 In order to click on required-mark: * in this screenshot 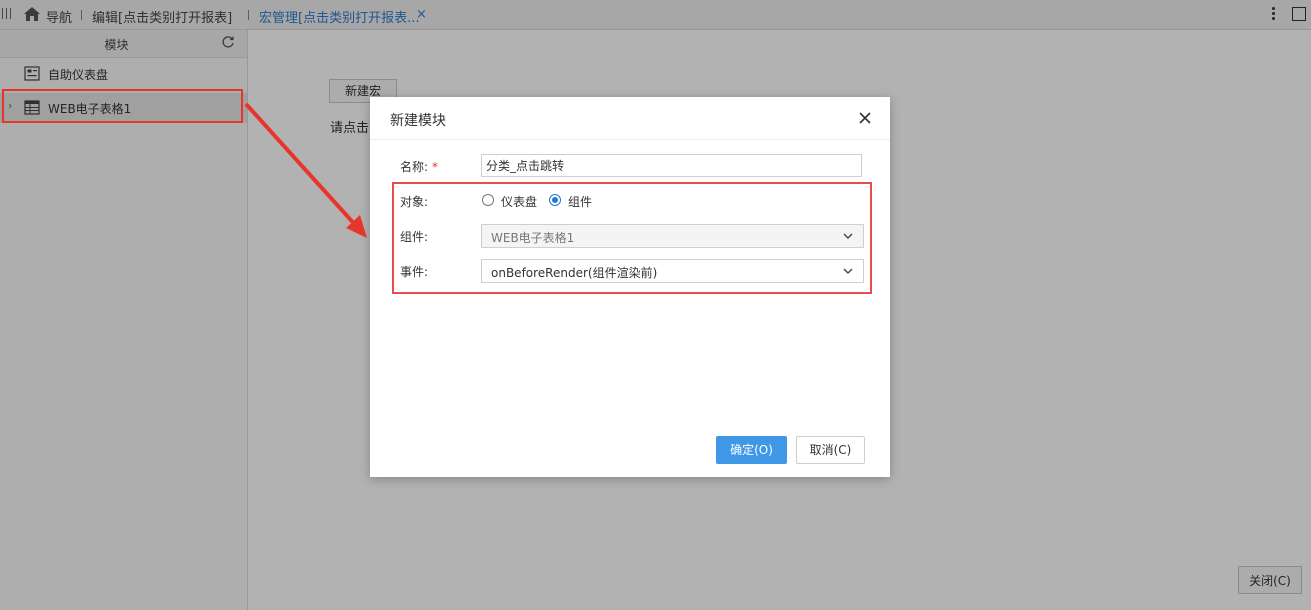, I will do `click(435, 167)`.